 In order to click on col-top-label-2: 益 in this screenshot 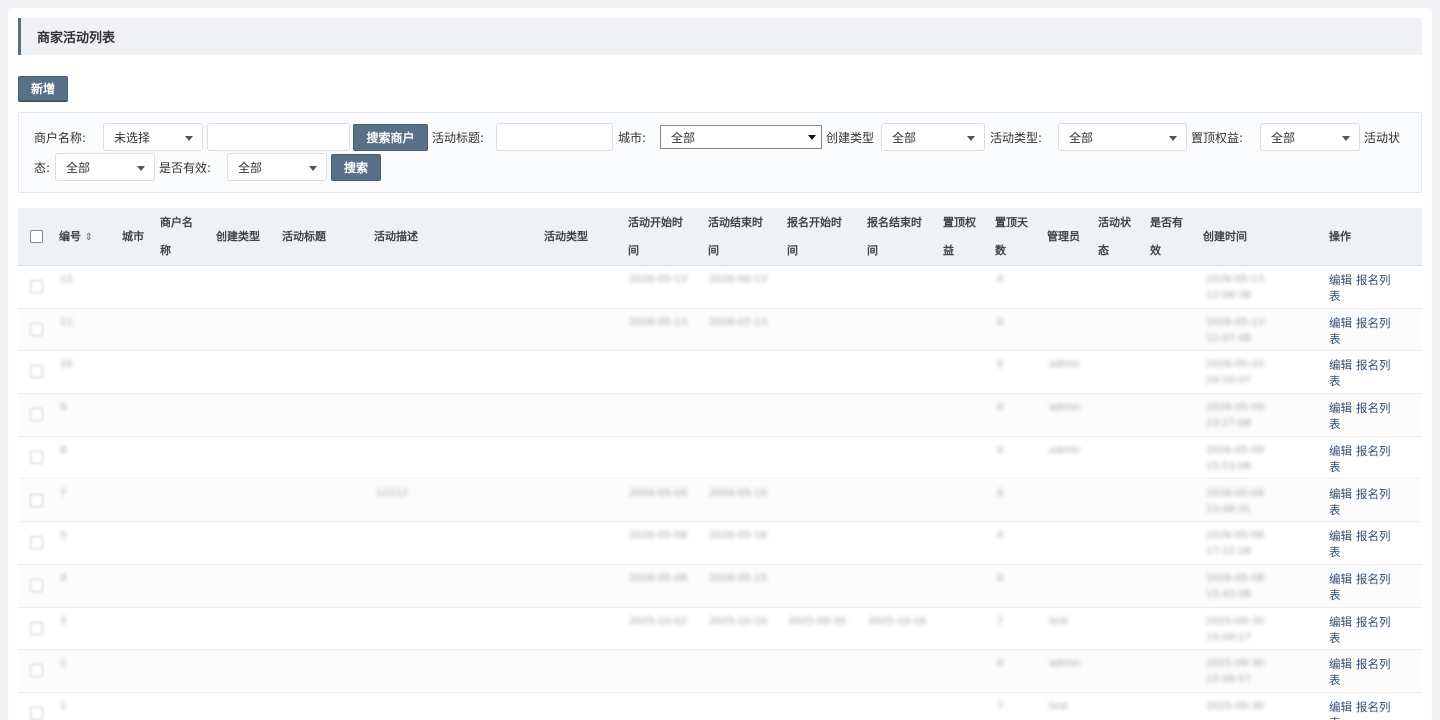, I will do `click(948, 250)`.